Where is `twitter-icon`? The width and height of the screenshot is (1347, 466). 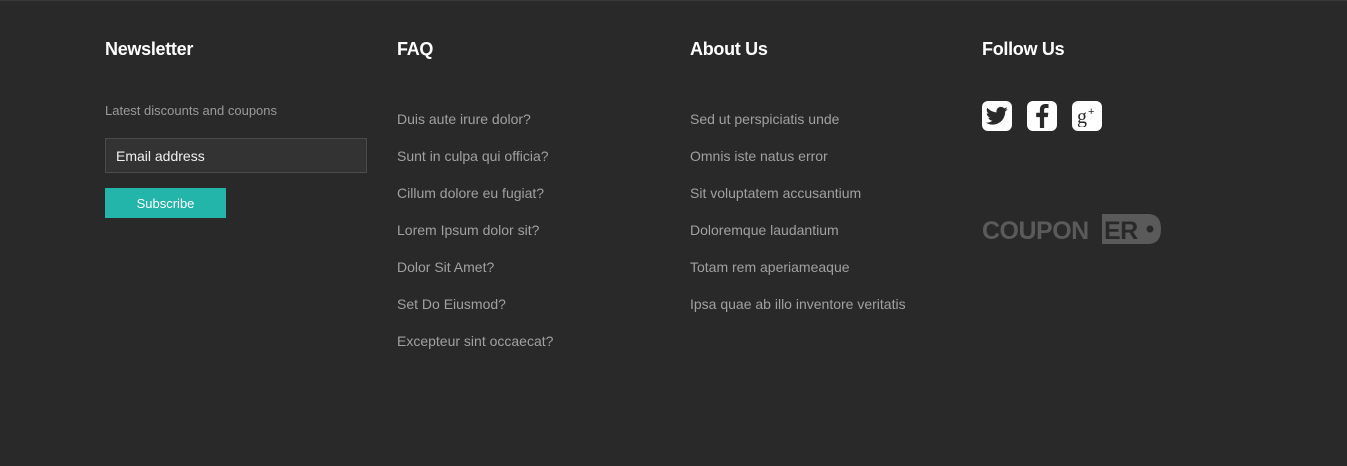 twitter-icon is located at coordinates (997, 116).